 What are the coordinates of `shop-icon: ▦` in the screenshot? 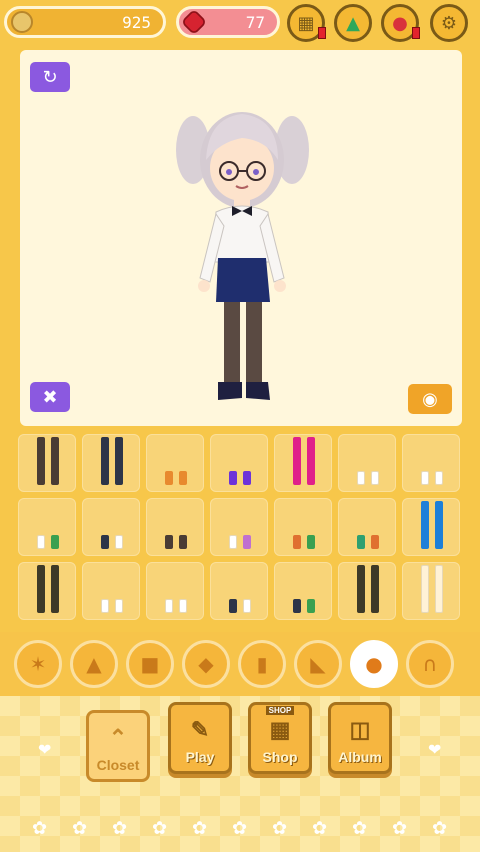 It's located at (280, 729).